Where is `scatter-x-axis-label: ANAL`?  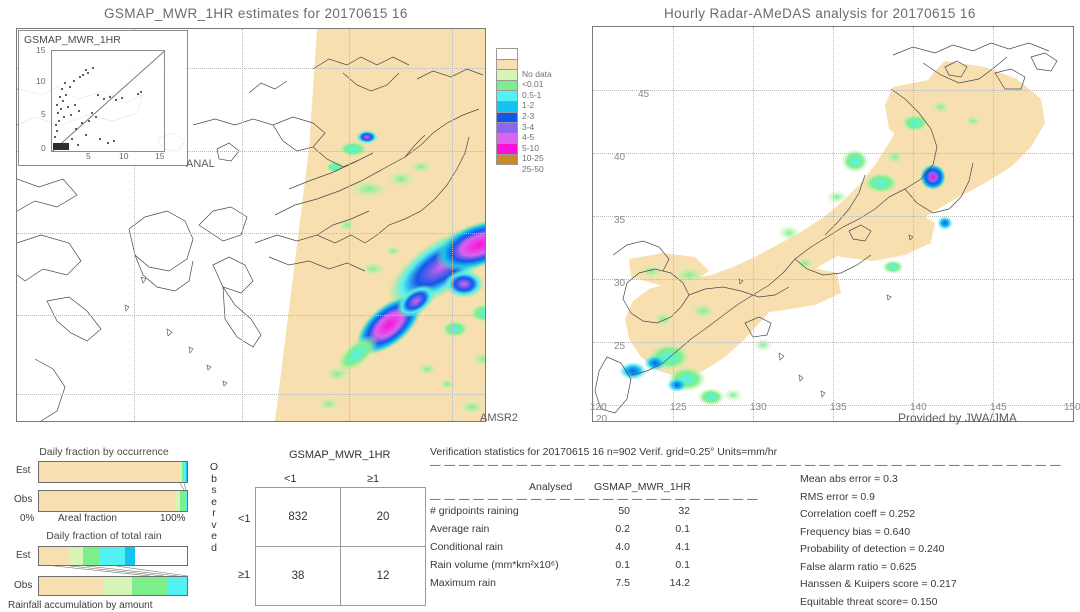
scatter-x-axis-label: ANAL is located at coordinates (200, 164).